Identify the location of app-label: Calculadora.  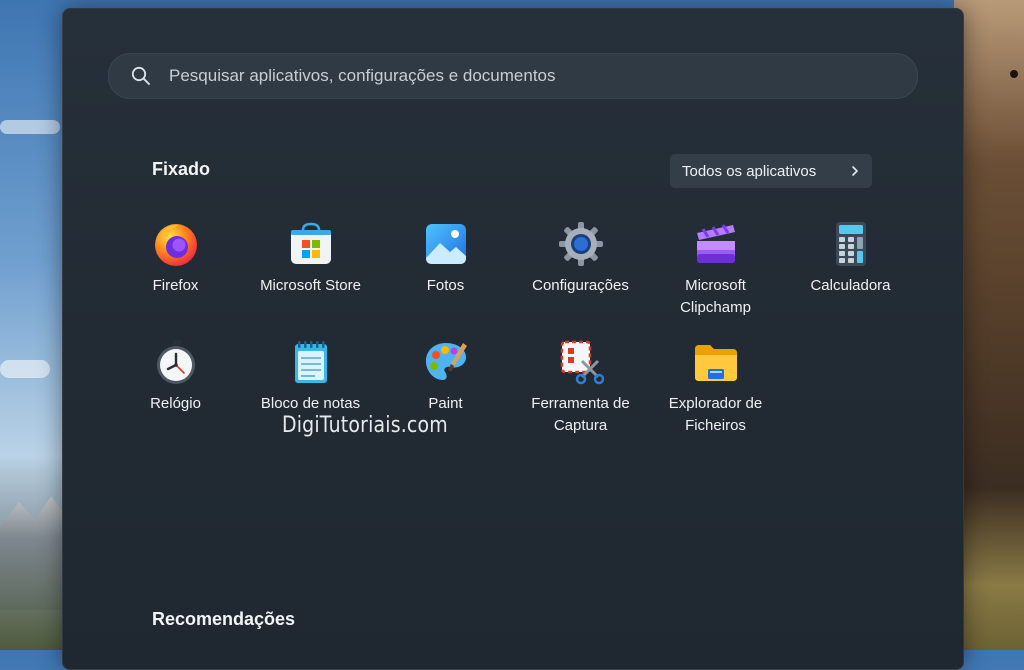
(850, 285).